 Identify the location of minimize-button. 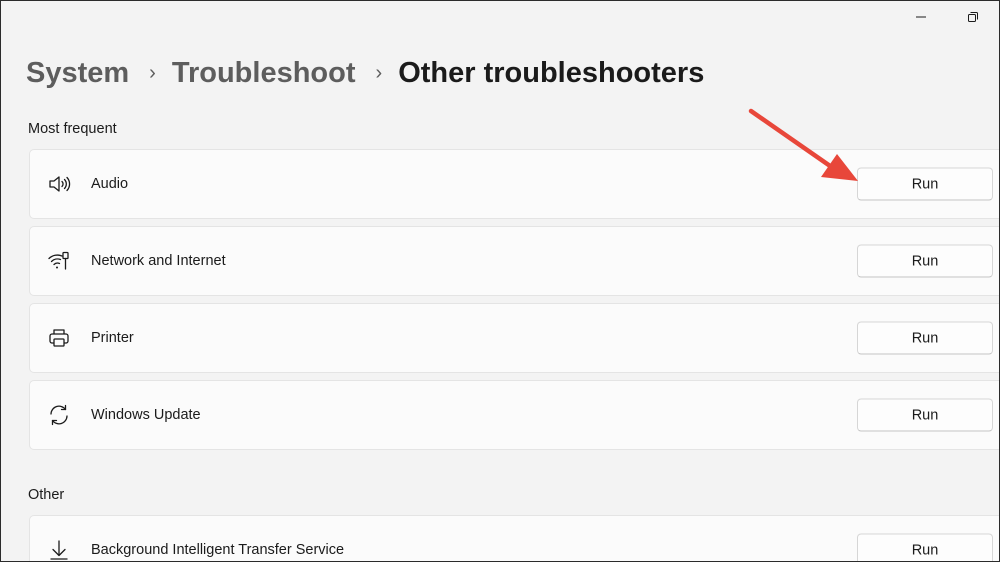
(921, 19).